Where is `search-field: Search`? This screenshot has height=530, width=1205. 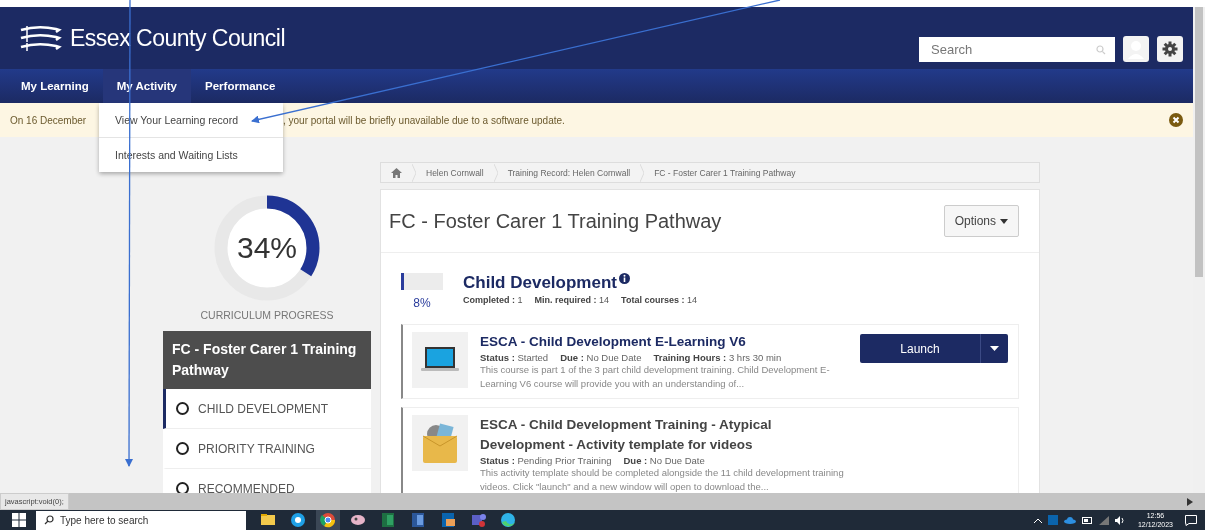 search-field: Search is located at coordinates (1017, 49).